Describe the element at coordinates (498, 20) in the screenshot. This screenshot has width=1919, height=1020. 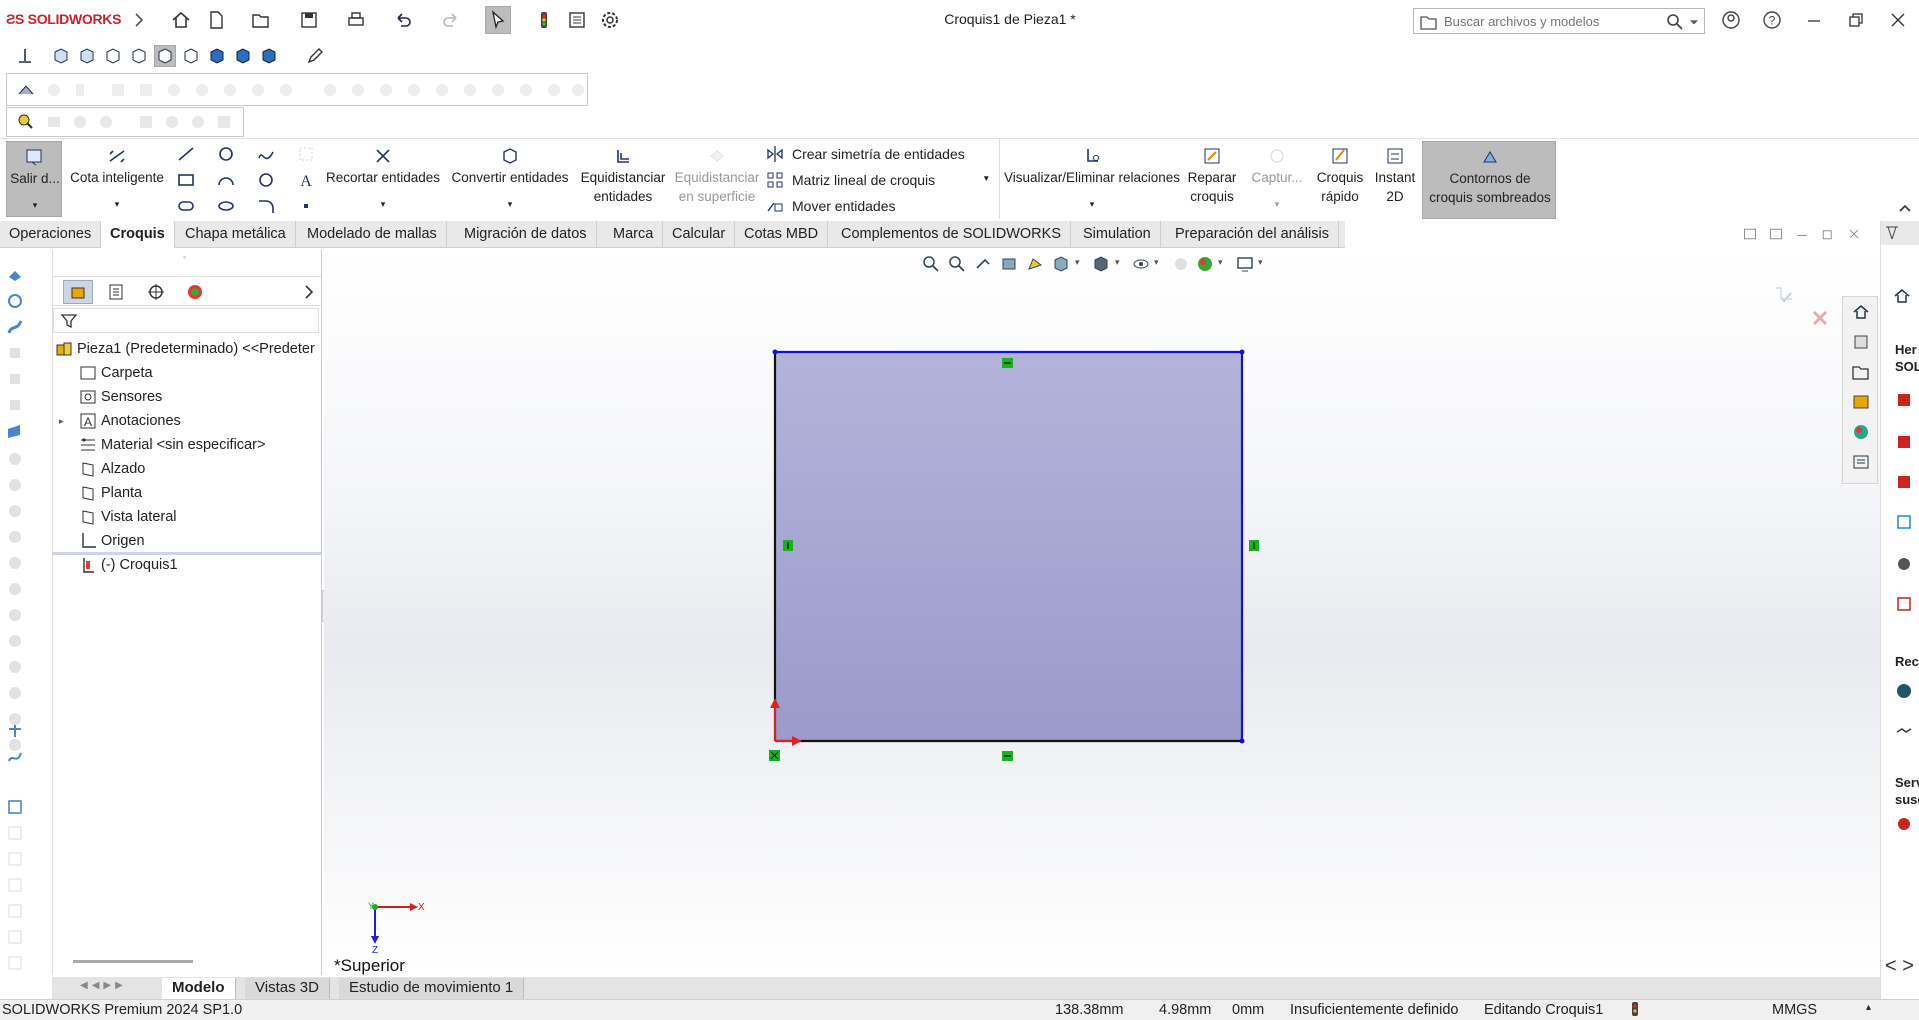
I see `select-icon` at that location.